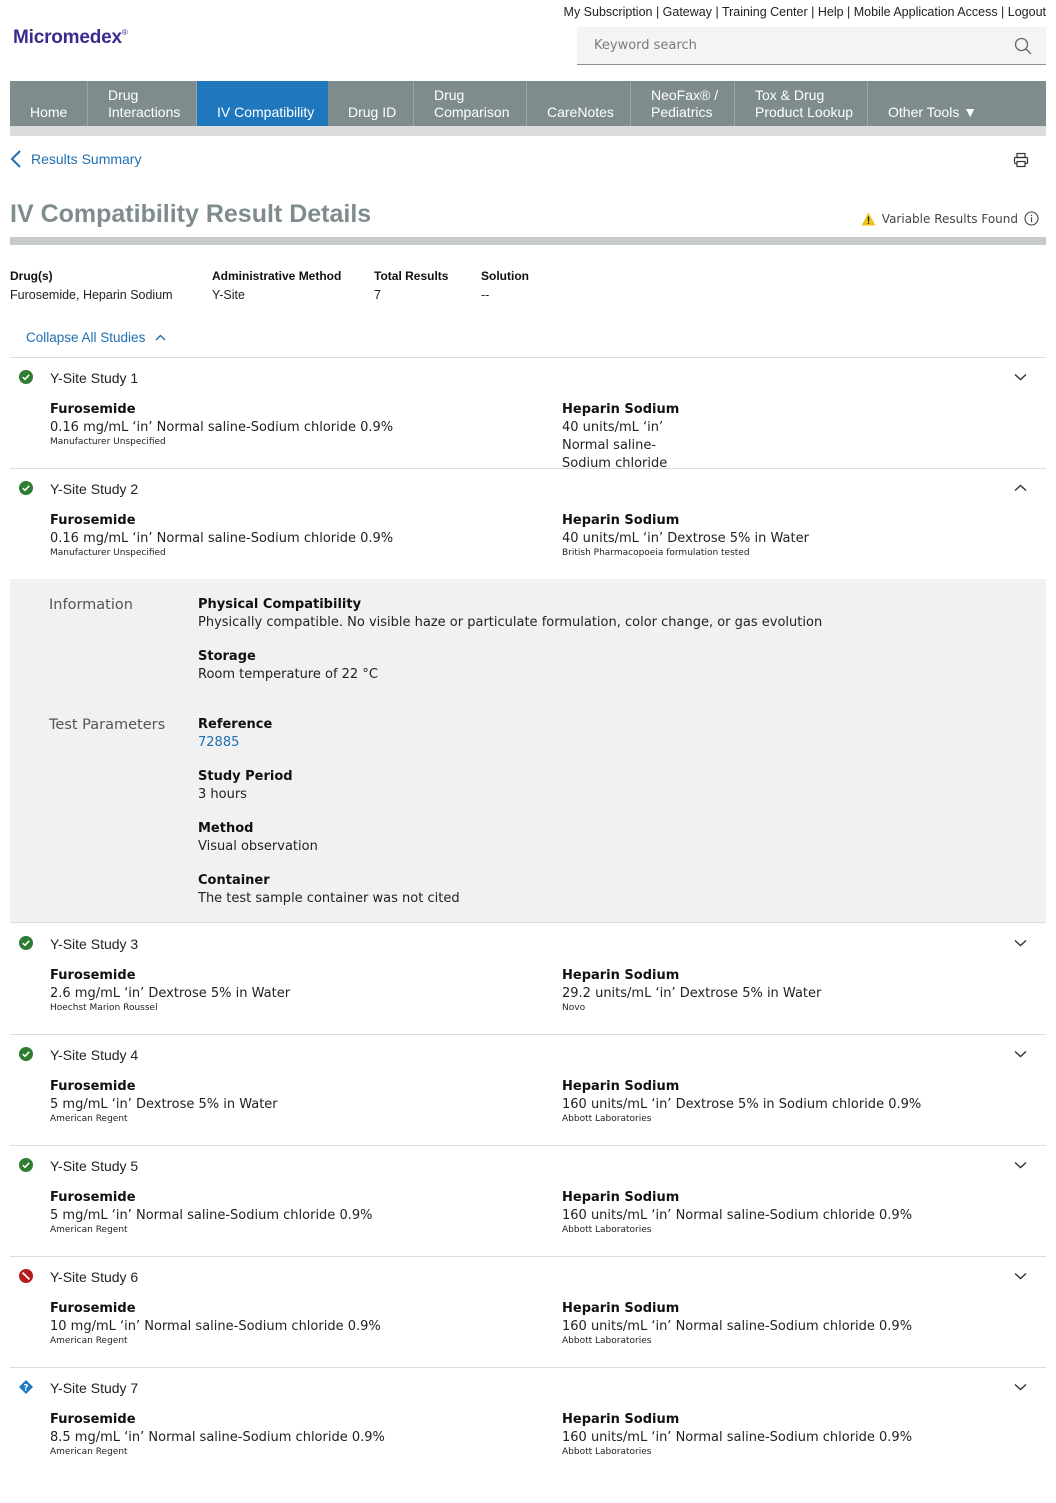 The image size is (1056, 1503). What do you see at coordinates (801, 103) in the screenshot?
I see `nav-tox-drug-lookup: Tox & Drug Product Lookup` at bounding box center [801, 103].